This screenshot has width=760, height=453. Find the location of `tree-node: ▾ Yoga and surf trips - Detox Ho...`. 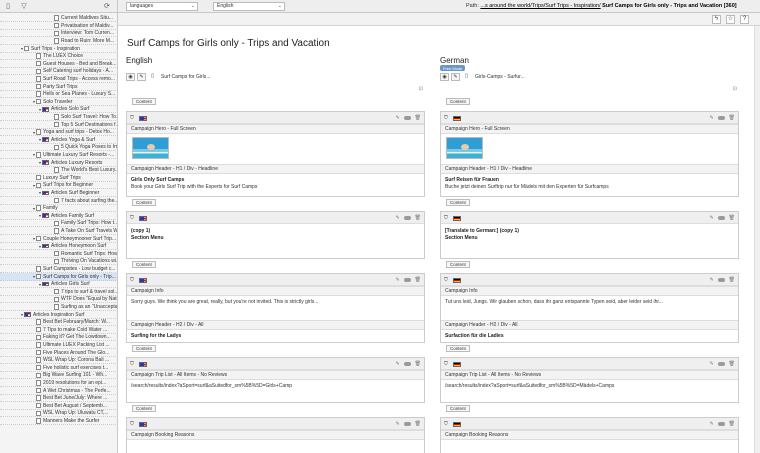

tree-node: ▾ Yoga and surf trips - Detox Ho... is located at coordinates (58, 133).